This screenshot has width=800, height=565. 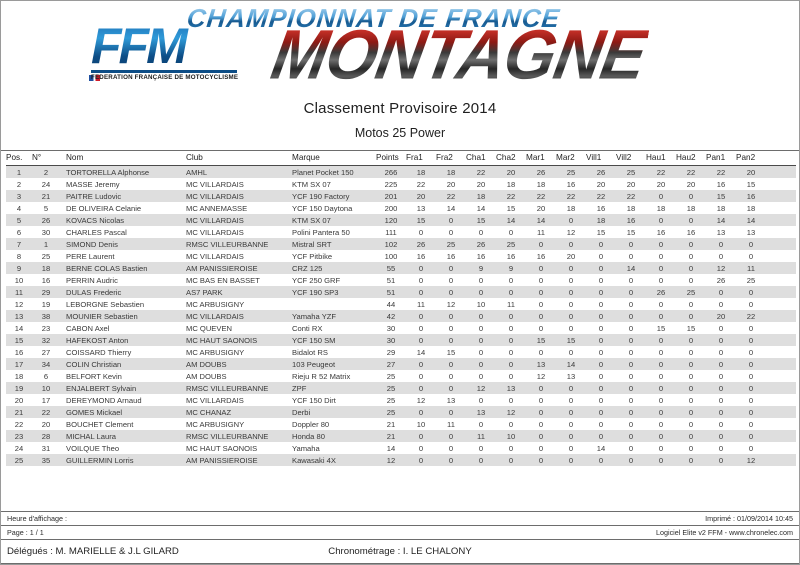 What do you see at coordinates (333, 460) in the screenshot?
I see `cell-marque: Kawasaki 4X` at bounding box center [333, 460].